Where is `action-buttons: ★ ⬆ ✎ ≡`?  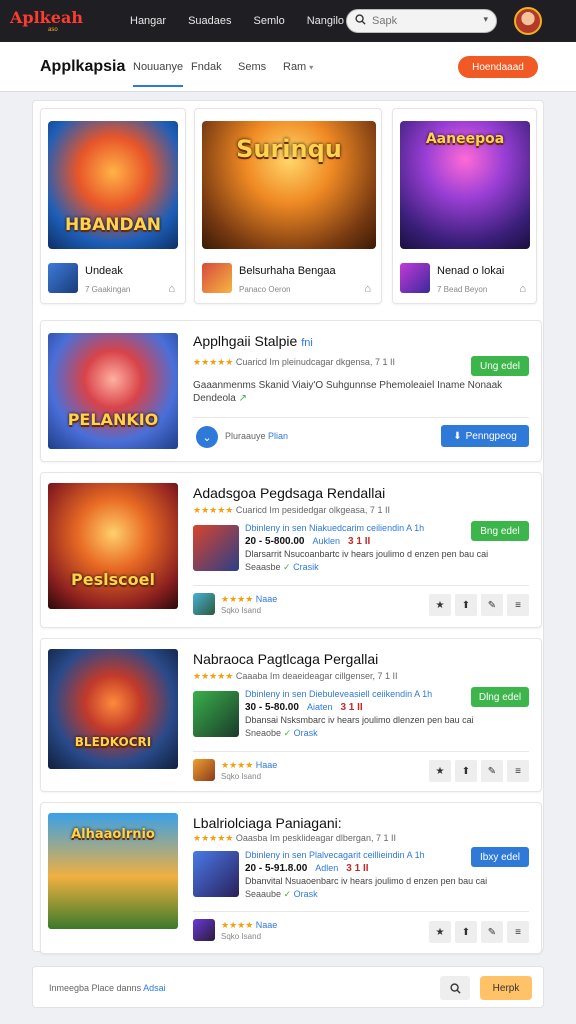
action-buttons: ★ ⬆ ✎ ≡ is located at coordinates (479, 771).